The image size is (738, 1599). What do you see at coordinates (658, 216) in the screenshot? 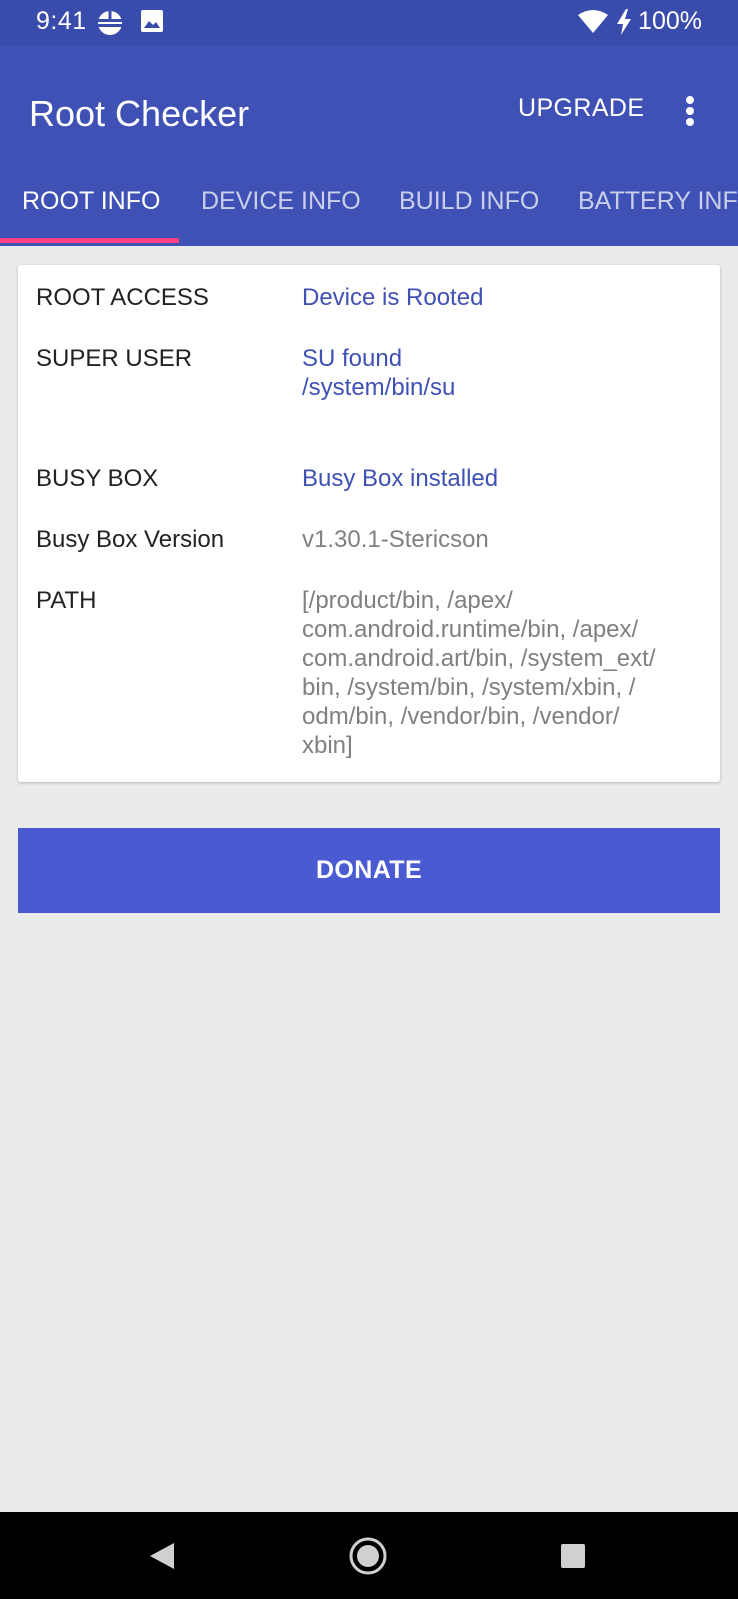
I see `tab-battery-info: BATTERY INFO` at bounding box center [658, 216].